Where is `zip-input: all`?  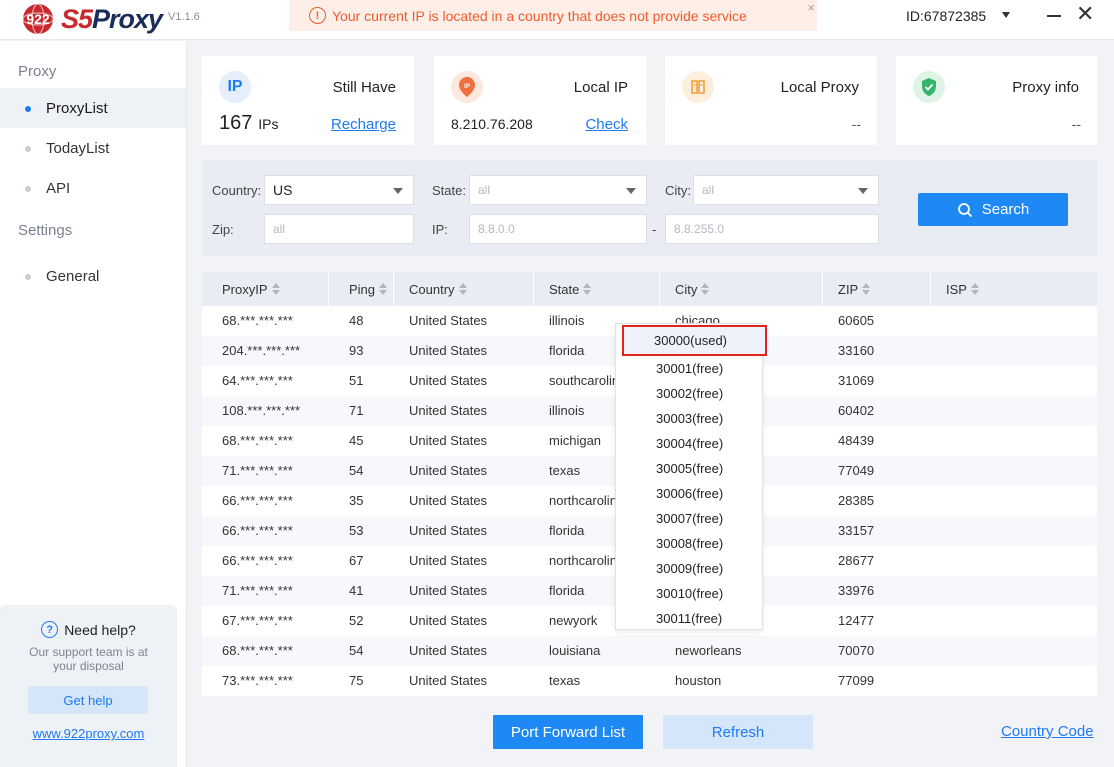 zip-input: all is located at coordinates (339, 229).